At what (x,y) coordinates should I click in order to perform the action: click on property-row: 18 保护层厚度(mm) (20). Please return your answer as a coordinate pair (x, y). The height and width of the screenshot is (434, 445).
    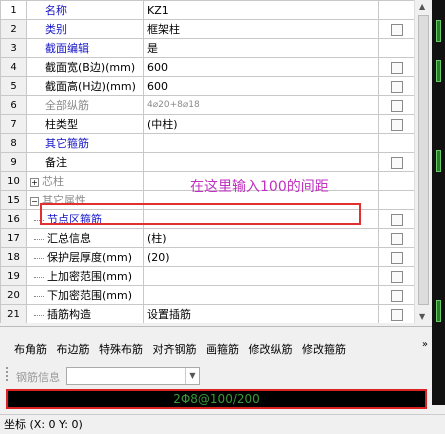
    Looking at the image, I should click on (207, 257).